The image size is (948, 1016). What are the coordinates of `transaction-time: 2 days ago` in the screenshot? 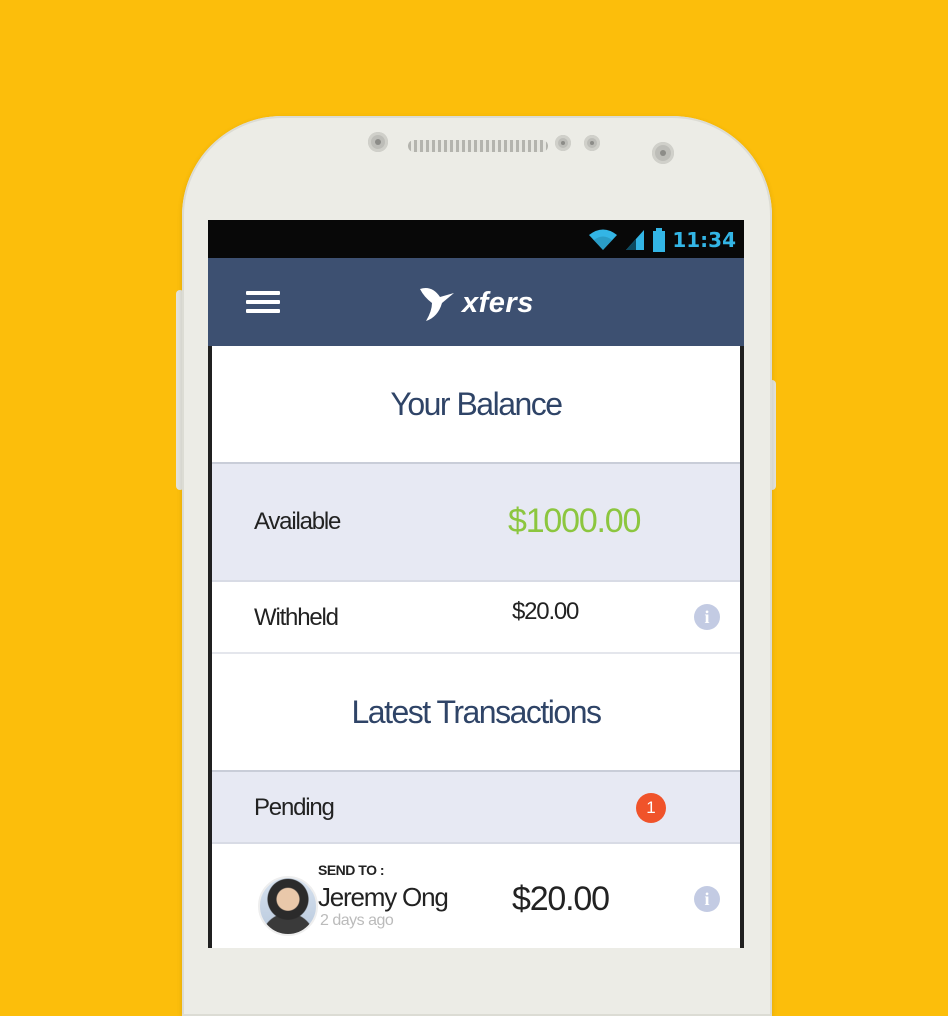 It's located at (357, 920).